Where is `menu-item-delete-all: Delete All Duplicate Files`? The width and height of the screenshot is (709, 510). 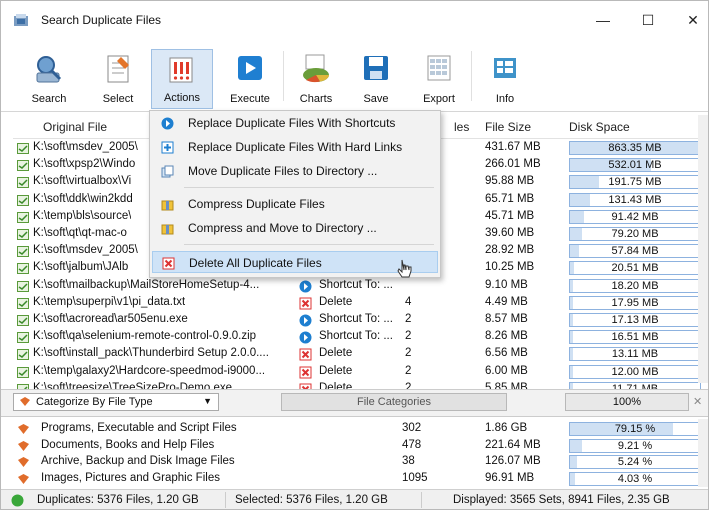
menu-item-delete-all: Delete All Duplicate Files is located at coordinates (295, 262).